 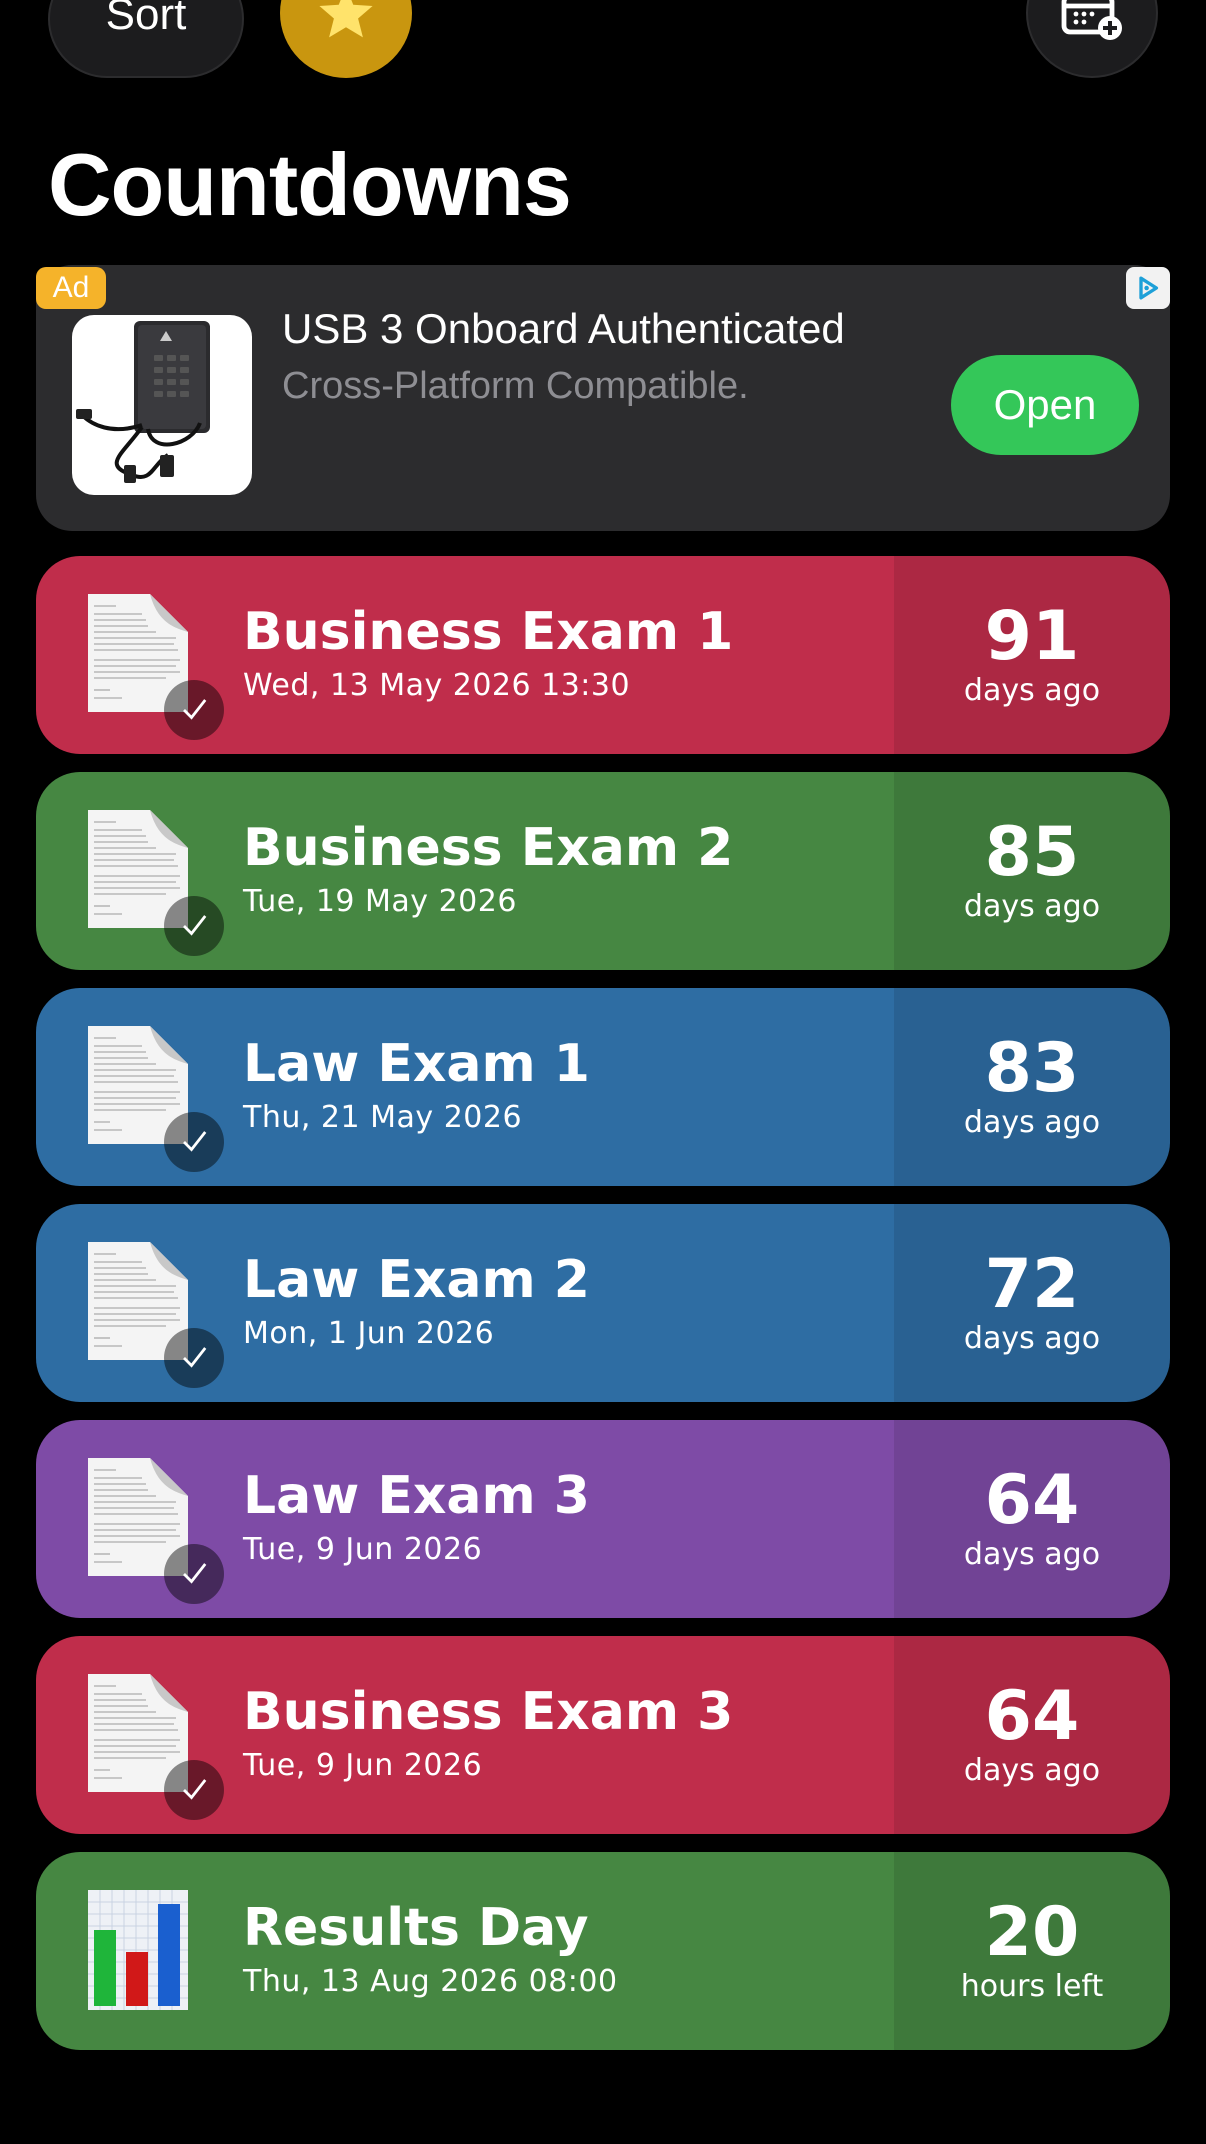 What do you see at coordinates (416, 1064) in the screenshot?
I see `countdown-title: Law Exam 1` at bounding box center [416, 1064].